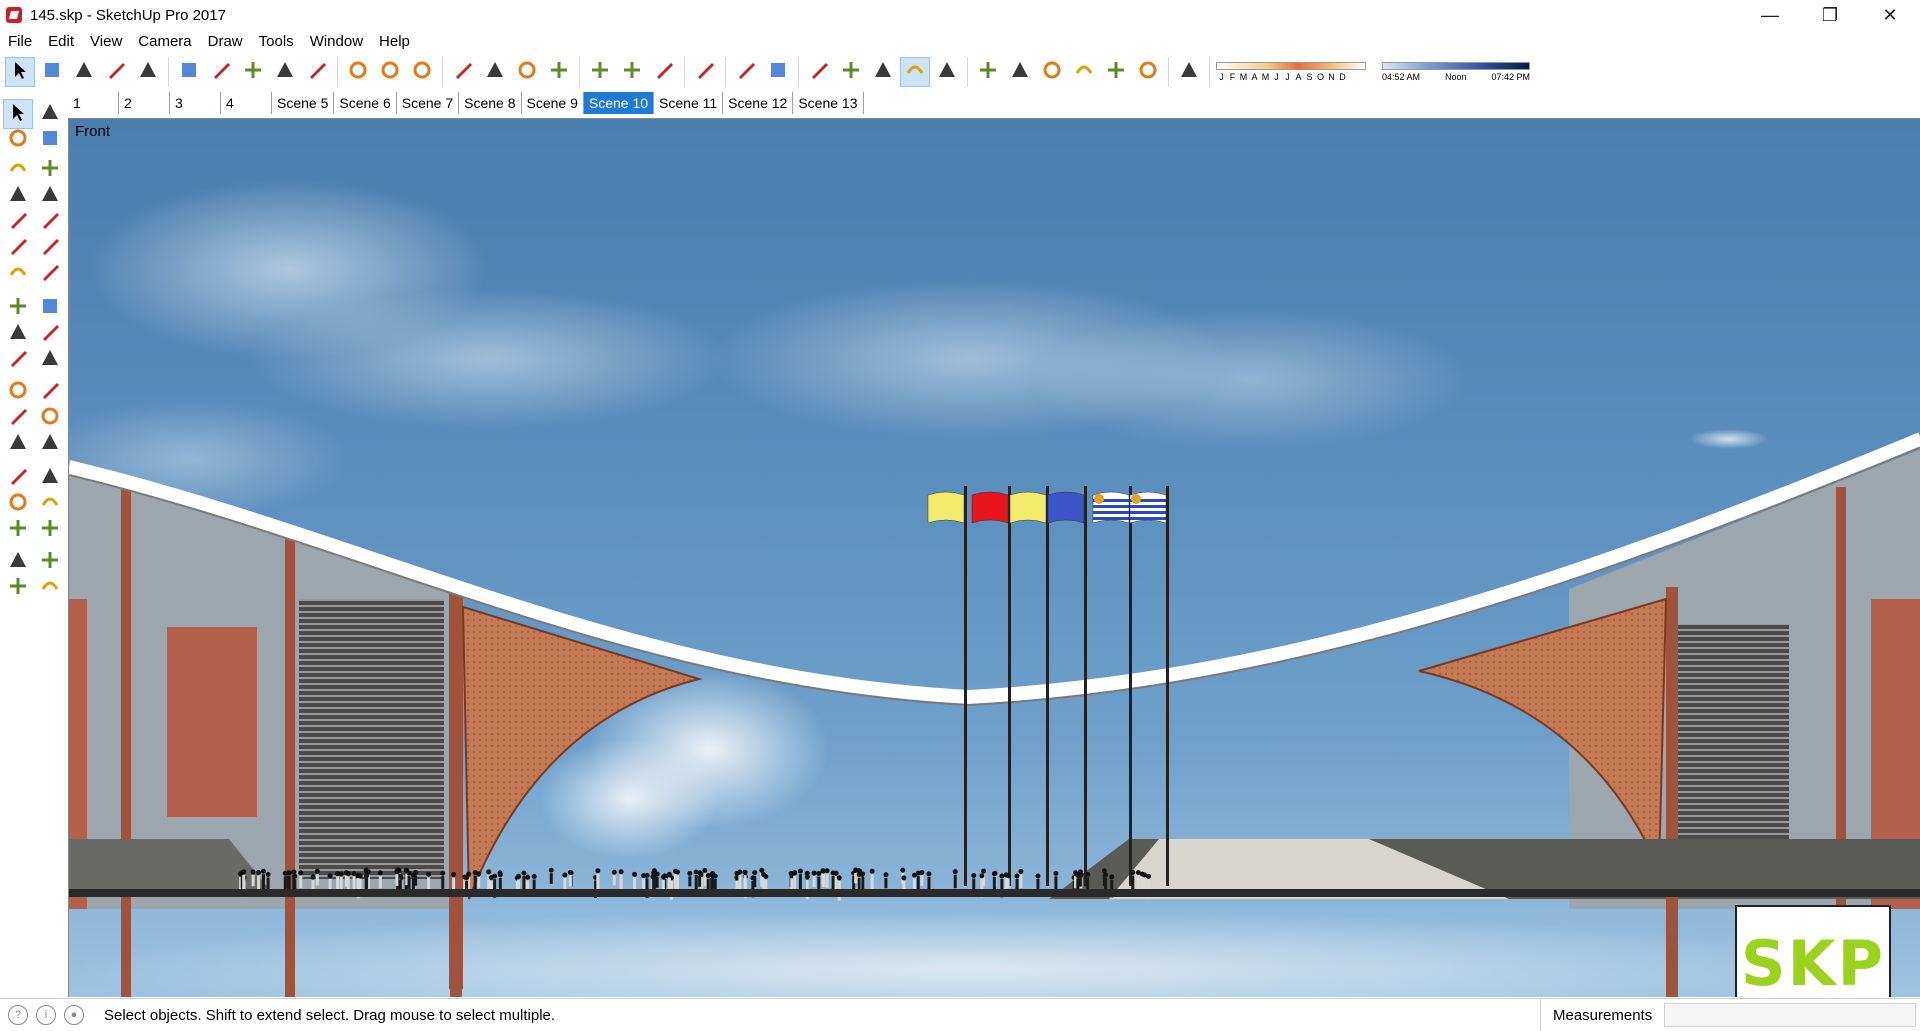 The width and height of the screenshot is (1920, 1031). What do you see at coordinates (553, 103) in the screenshot?
I see `scene-tab-scene-9: Scene 9` at bounding box center [553, 103].